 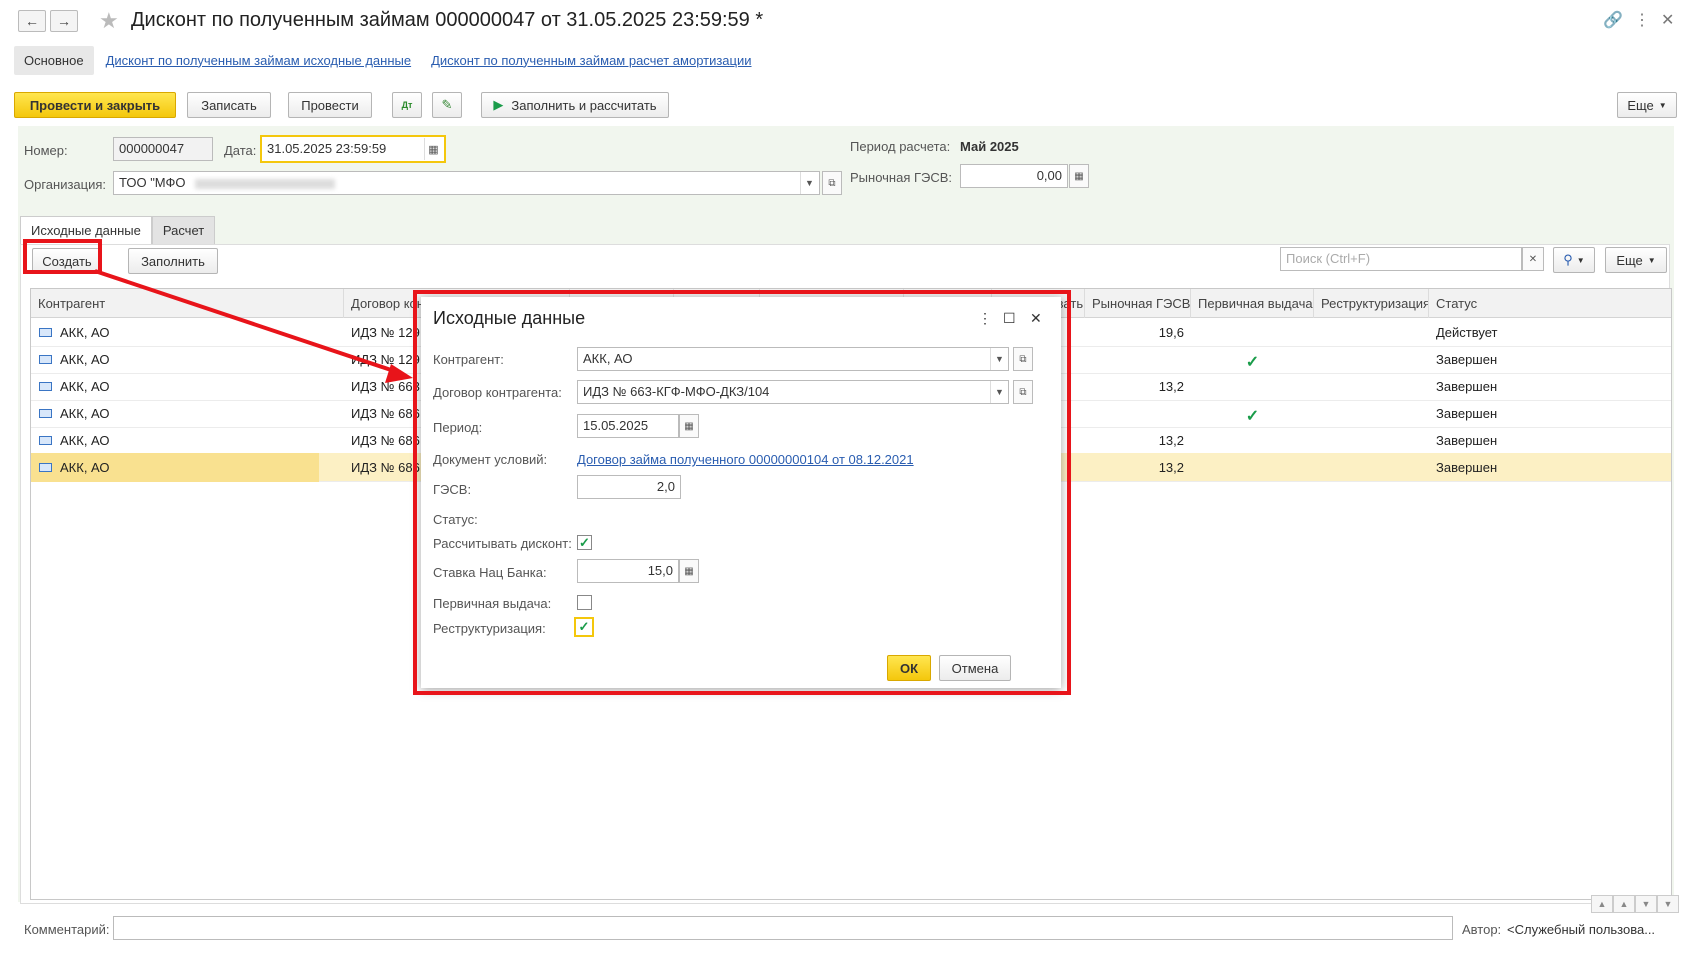 I want to click on arrow-head, so click(x=399, y=373).